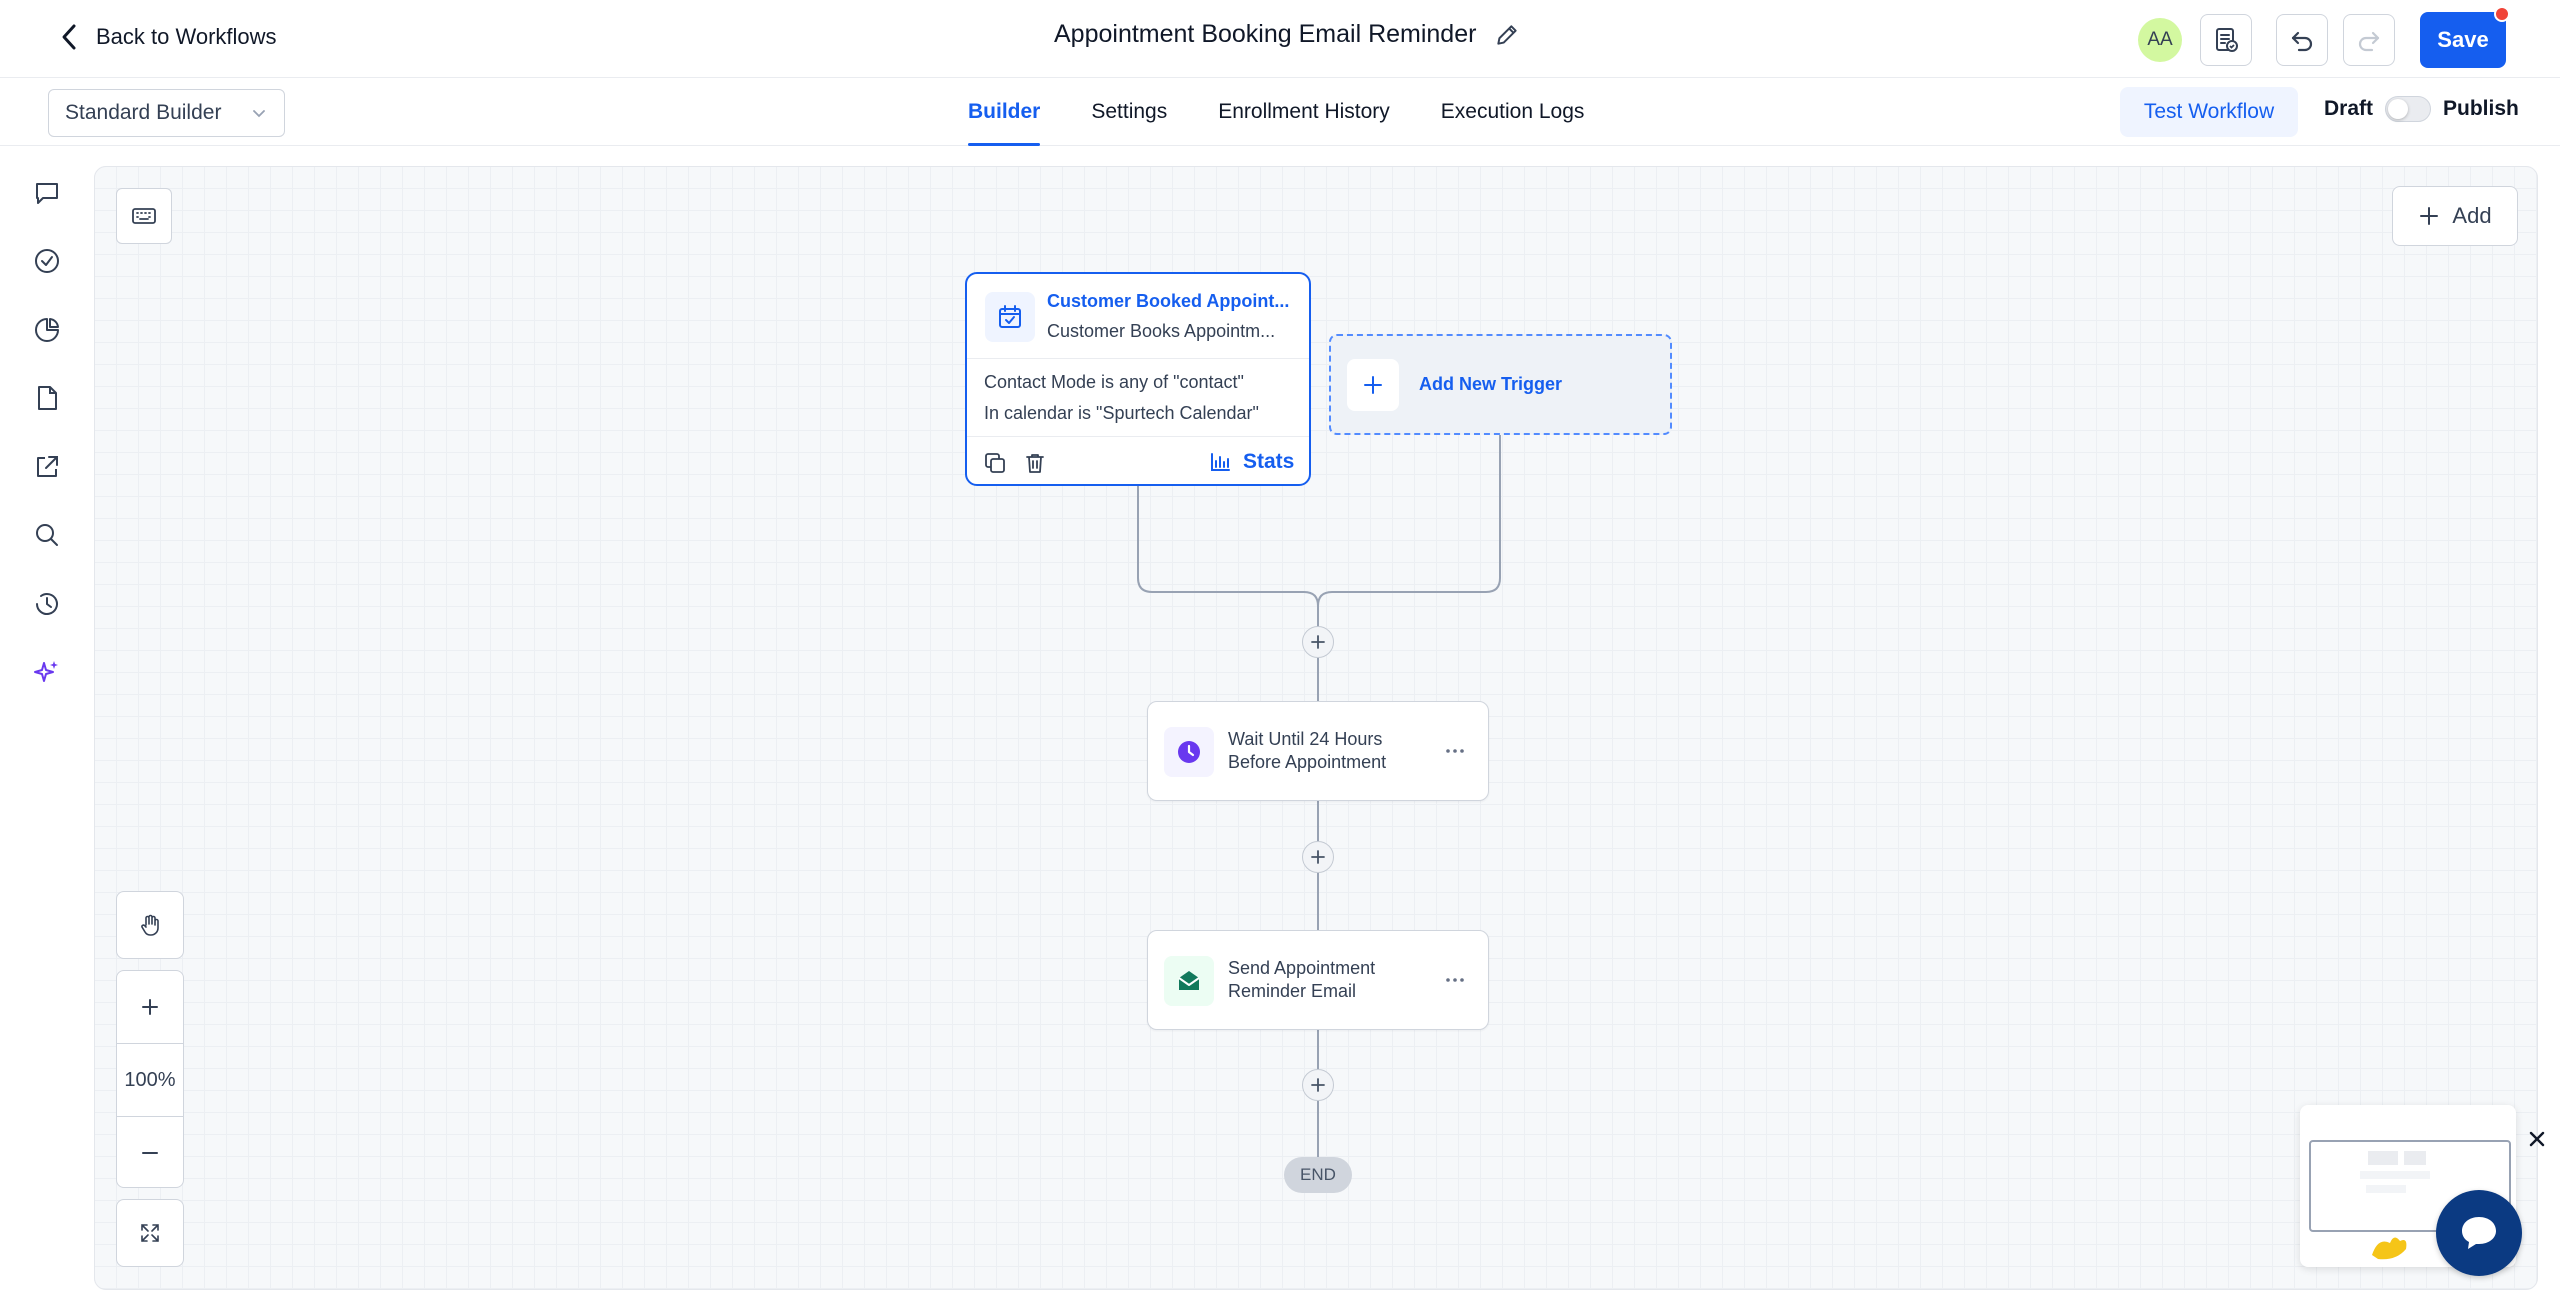 This screenshot has width=2560, height=1303. Describe the element at coordinates (47, 724) in the screenshot. I see `left-sidebar` at that location.